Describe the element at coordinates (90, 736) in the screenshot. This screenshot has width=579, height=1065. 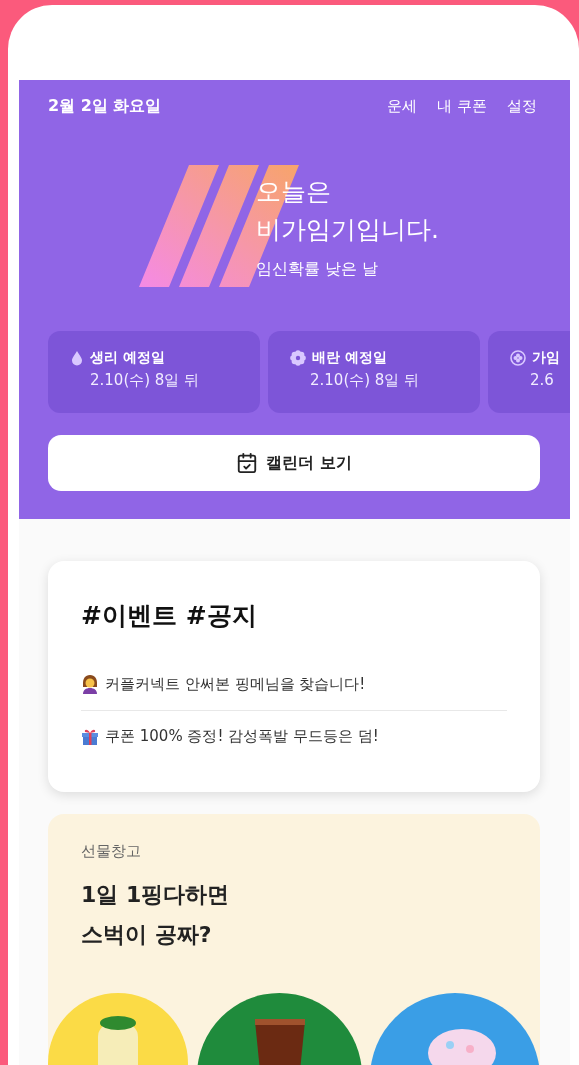
I see `gift-icon` at that location.